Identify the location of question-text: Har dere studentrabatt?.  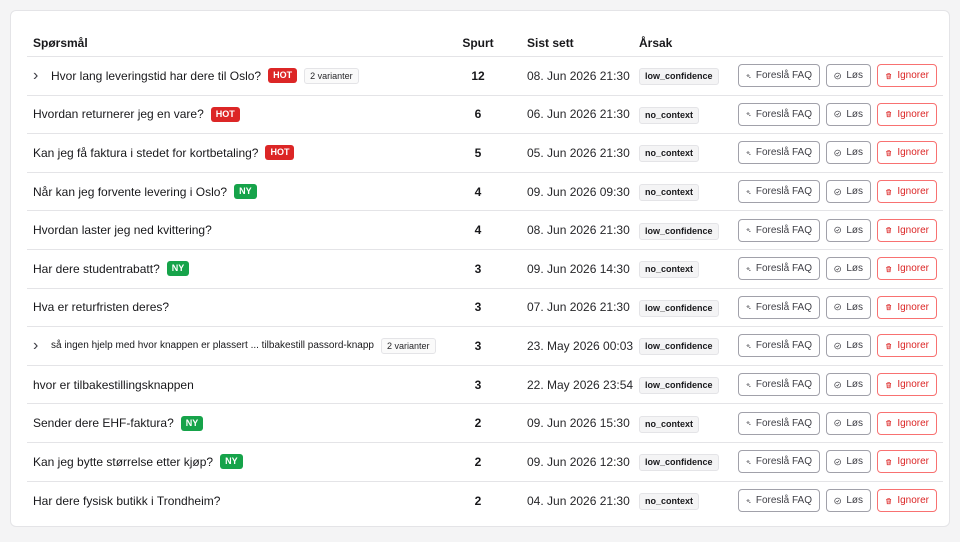
(96, 268).